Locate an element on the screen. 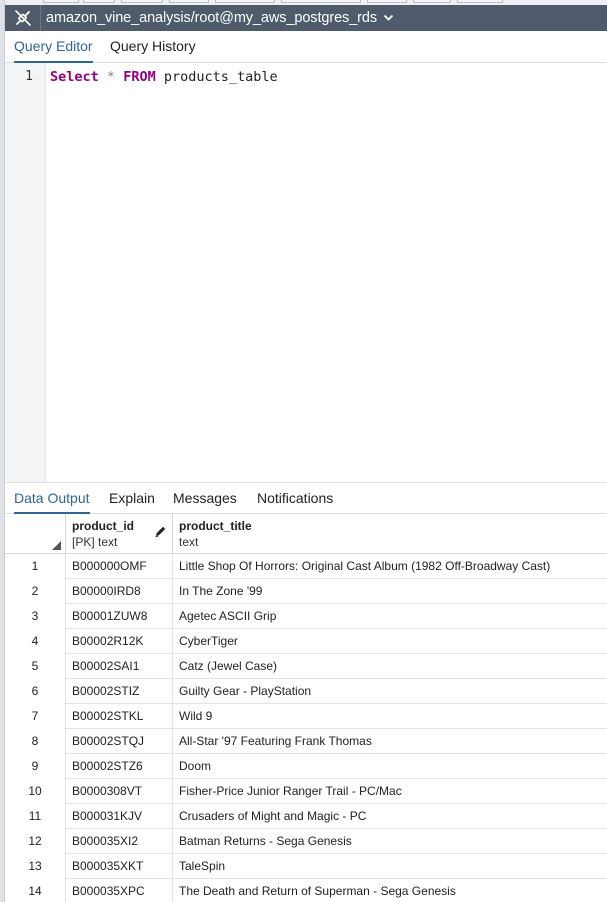 This screenshot has height=902, width=607. cell-product-id: B00002STKL is located at coordinates (119, 716).